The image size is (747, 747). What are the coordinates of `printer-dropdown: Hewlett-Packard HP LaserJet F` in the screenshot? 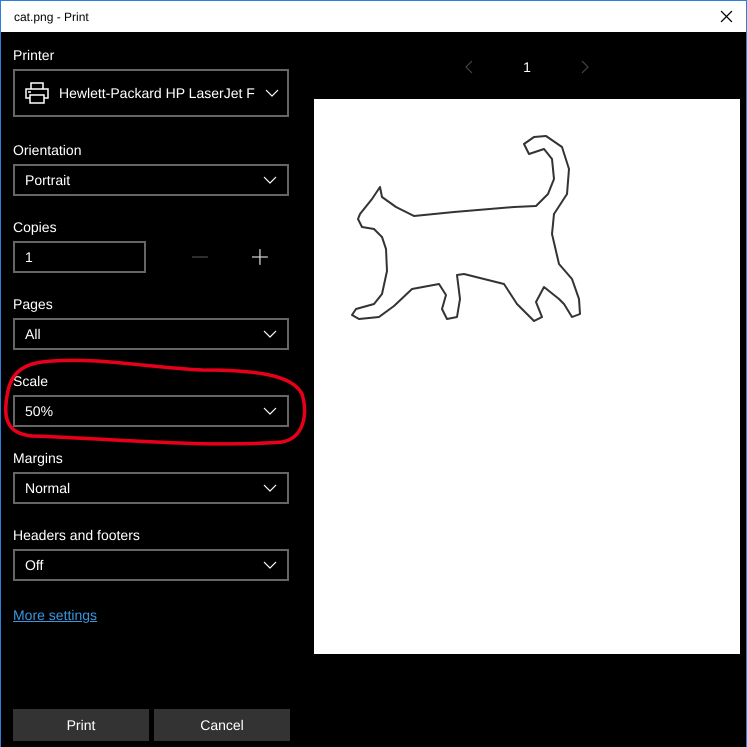 It's located at (151, 93).